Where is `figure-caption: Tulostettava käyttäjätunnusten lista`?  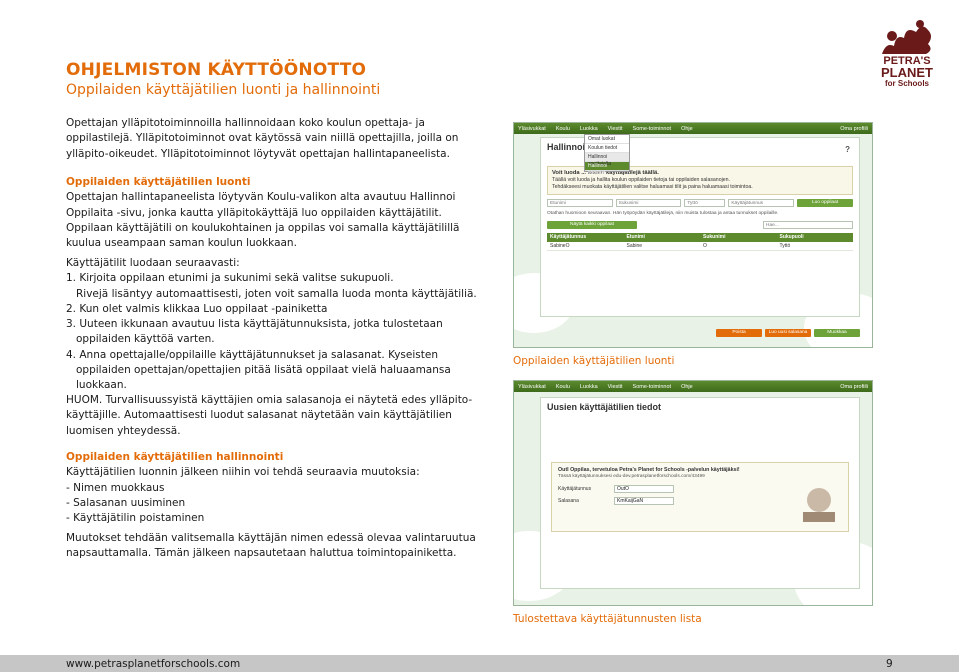 figure-caption: Tulostettava käyttäjätunnusten lista is located at coordinates (607, 619).